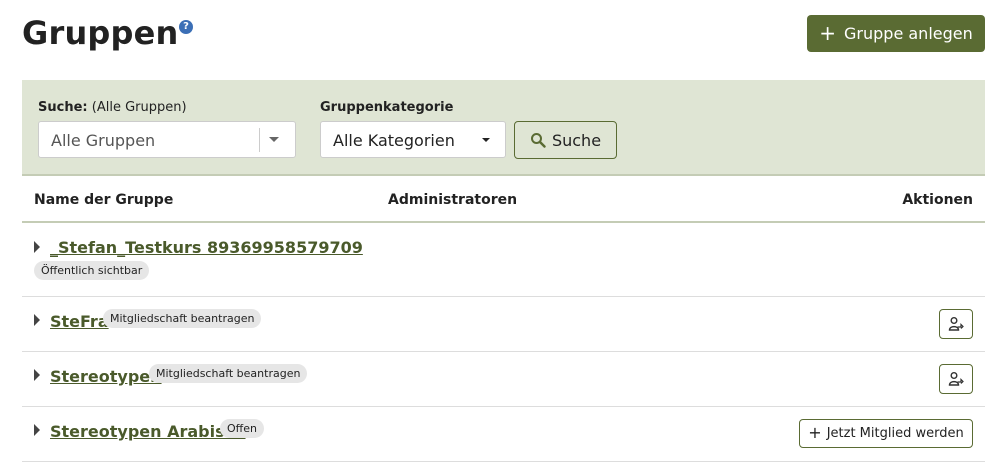  Describe the element at coordinates (503, 379) in the screenshot. I see `table-row: Stereotypen Mitgliedschaft beantragen` at that location.